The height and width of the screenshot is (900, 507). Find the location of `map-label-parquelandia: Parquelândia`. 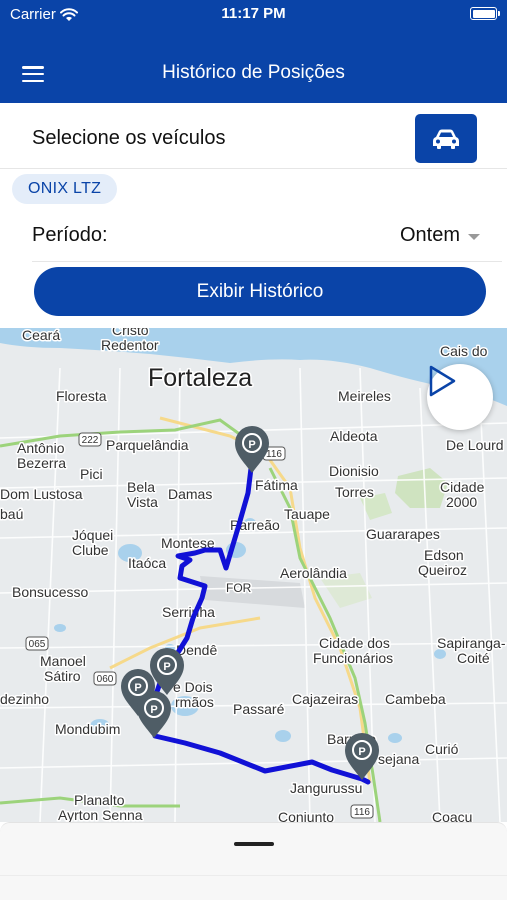

map-label-parquelandia: Parquelândia is located at coordinates (147, 445).